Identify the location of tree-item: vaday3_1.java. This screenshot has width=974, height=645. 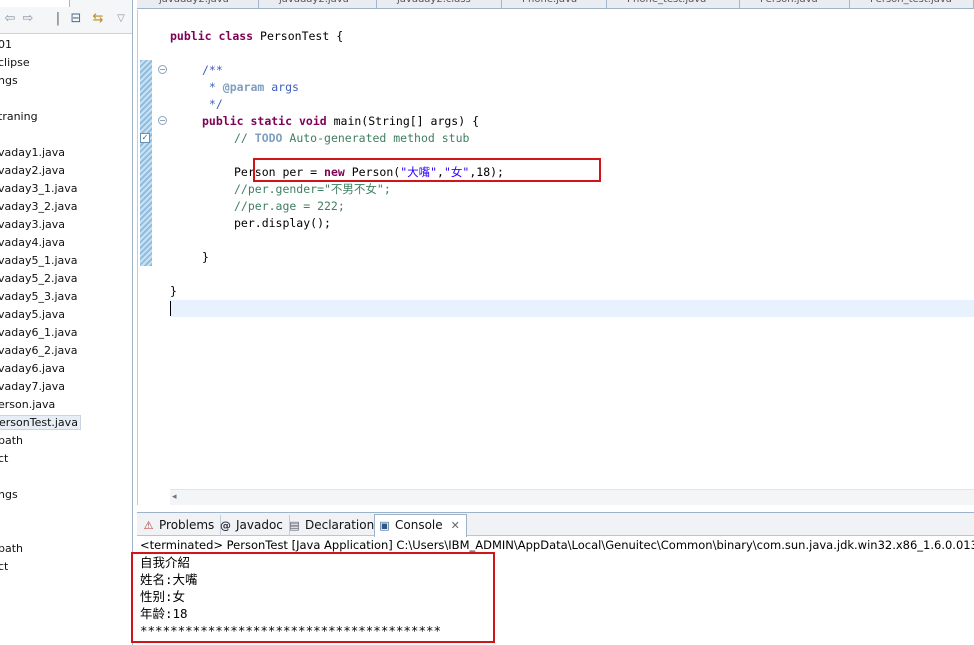
(66, 189).